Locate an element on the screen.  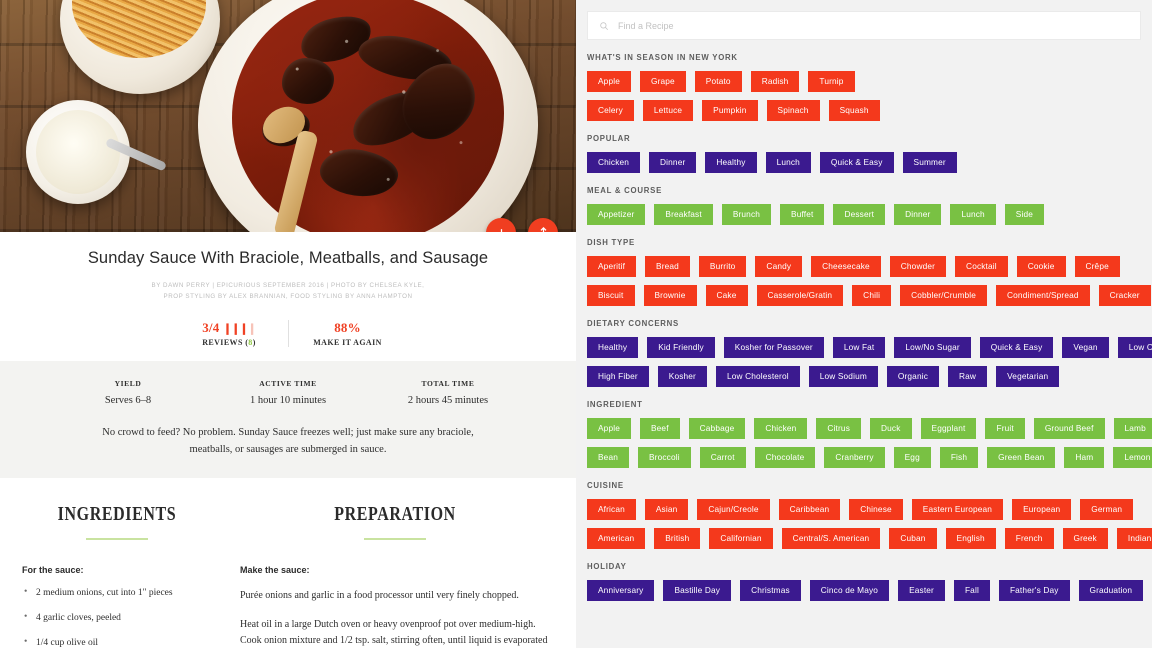
tag-spinach: Spinach is located at coordinates (793, 110).